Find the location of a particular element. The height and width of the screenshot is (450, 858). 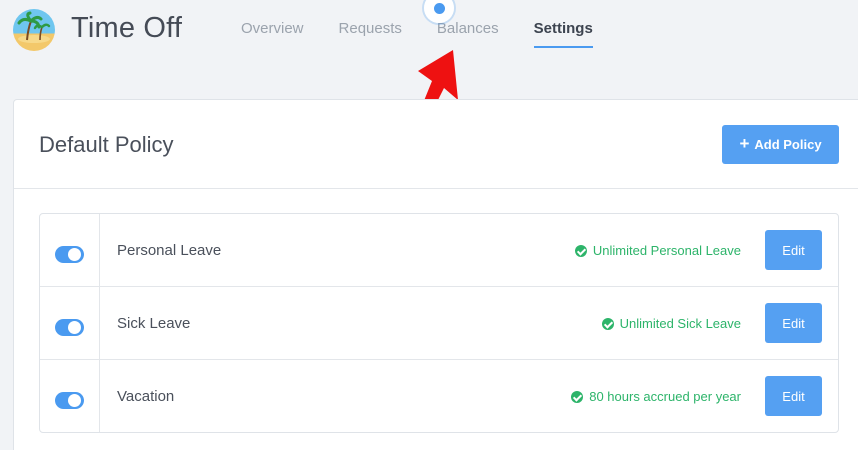

add-policy-button: + Add Policy is located at coordinates (780, 144).